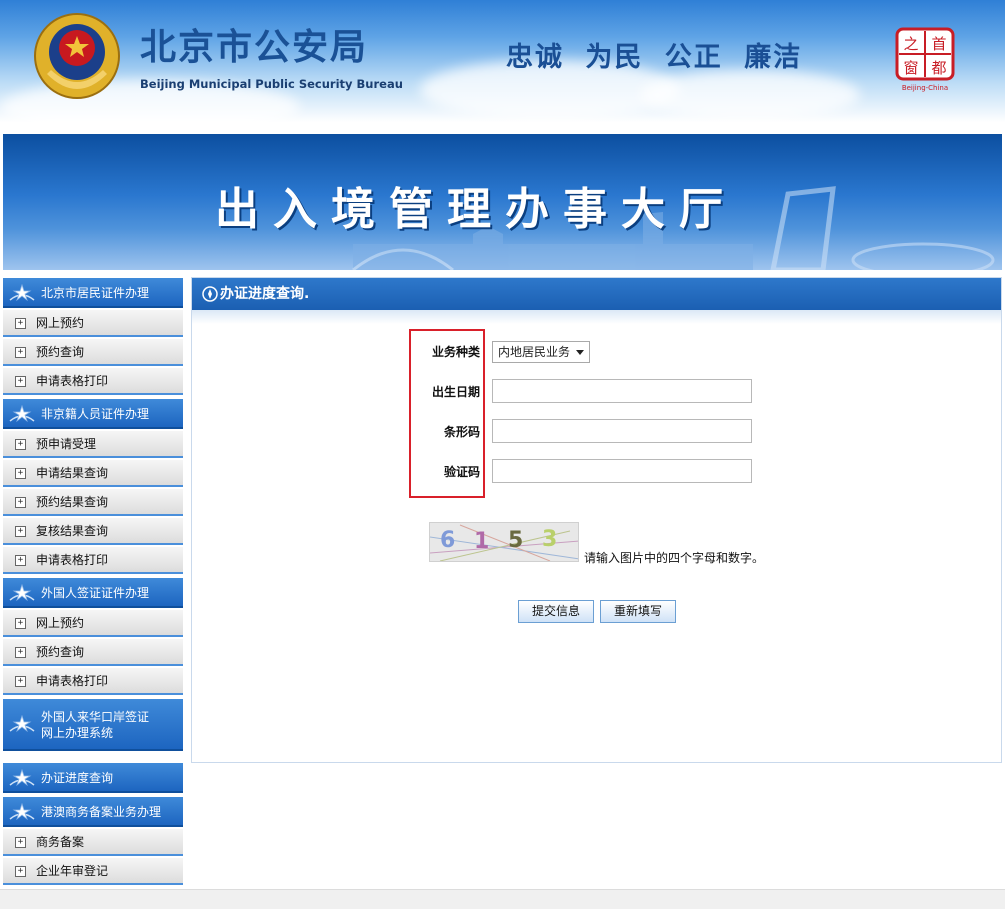  What do you see at coordinates (72, 871) in the screenshot?
I see `sidebar-item-label: 企业年审登记` at bounding box center [72, 871].